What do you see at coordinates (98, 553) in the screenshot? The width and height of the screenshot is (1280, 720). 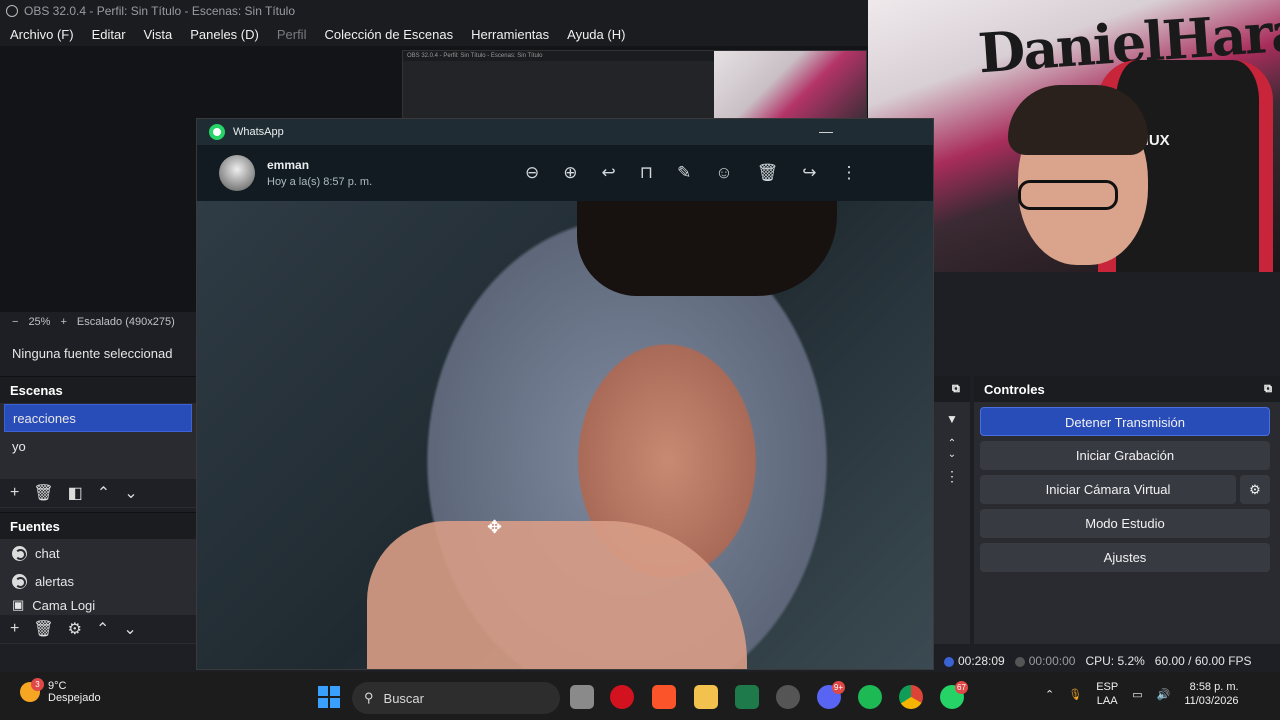 I see `source-item: chat` at bounding box center [98, 553].